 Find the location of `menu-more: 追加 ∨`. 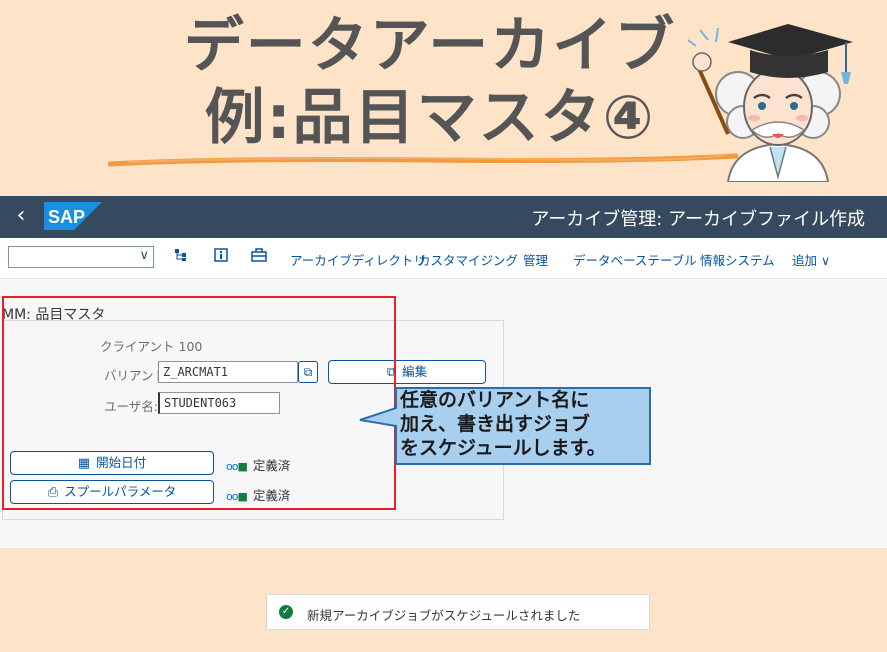

menu-more: 追加 ∨ is located at coordinates (811, 259).